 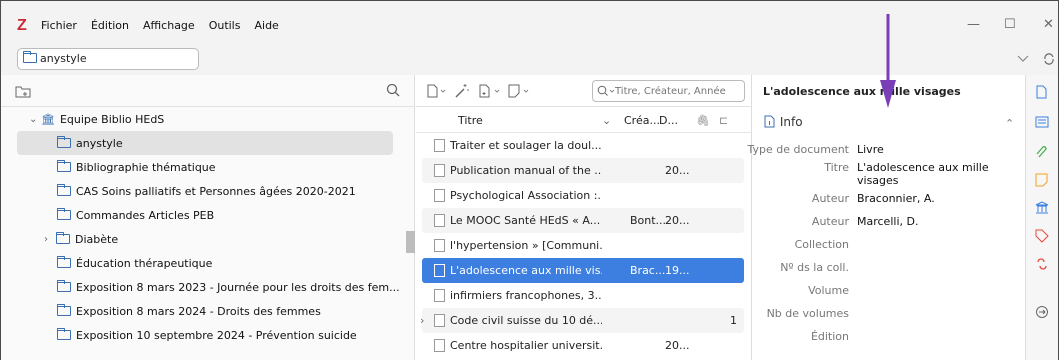 I want to click on library-icon: 🏛, so click(x=48, y=119).